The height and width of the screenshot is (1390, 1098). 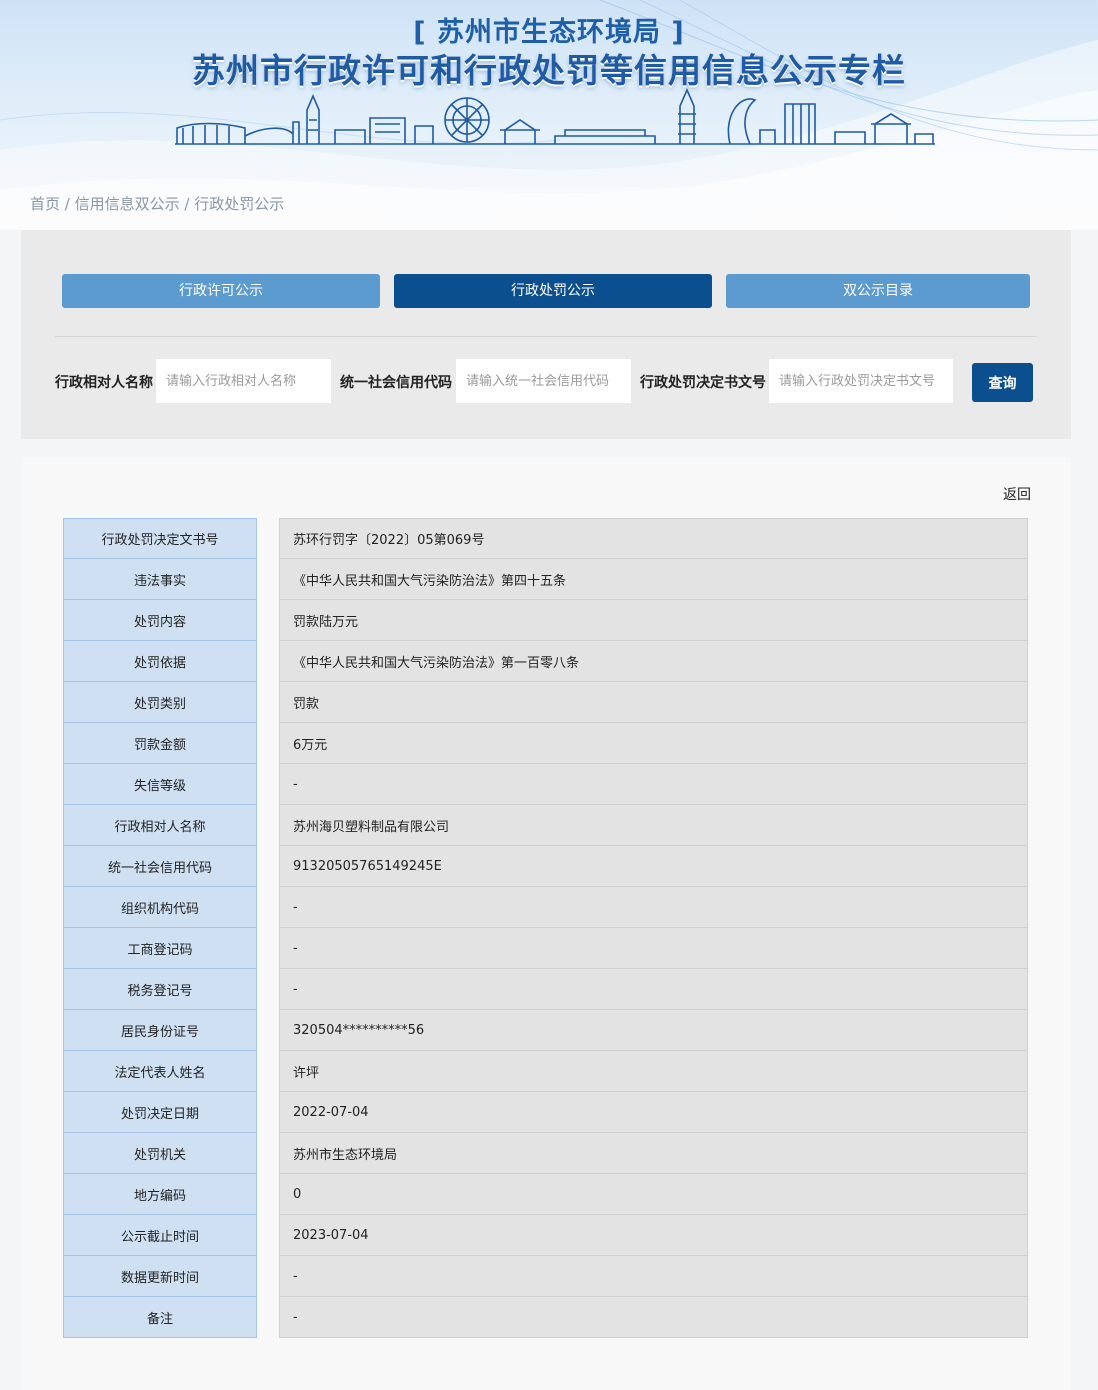 What do you see at coordinates (653, 538) in the screenshot?
I see `field-value: 苏环行罚字〔2022〕05第069号` at bounding box center [653, 538].